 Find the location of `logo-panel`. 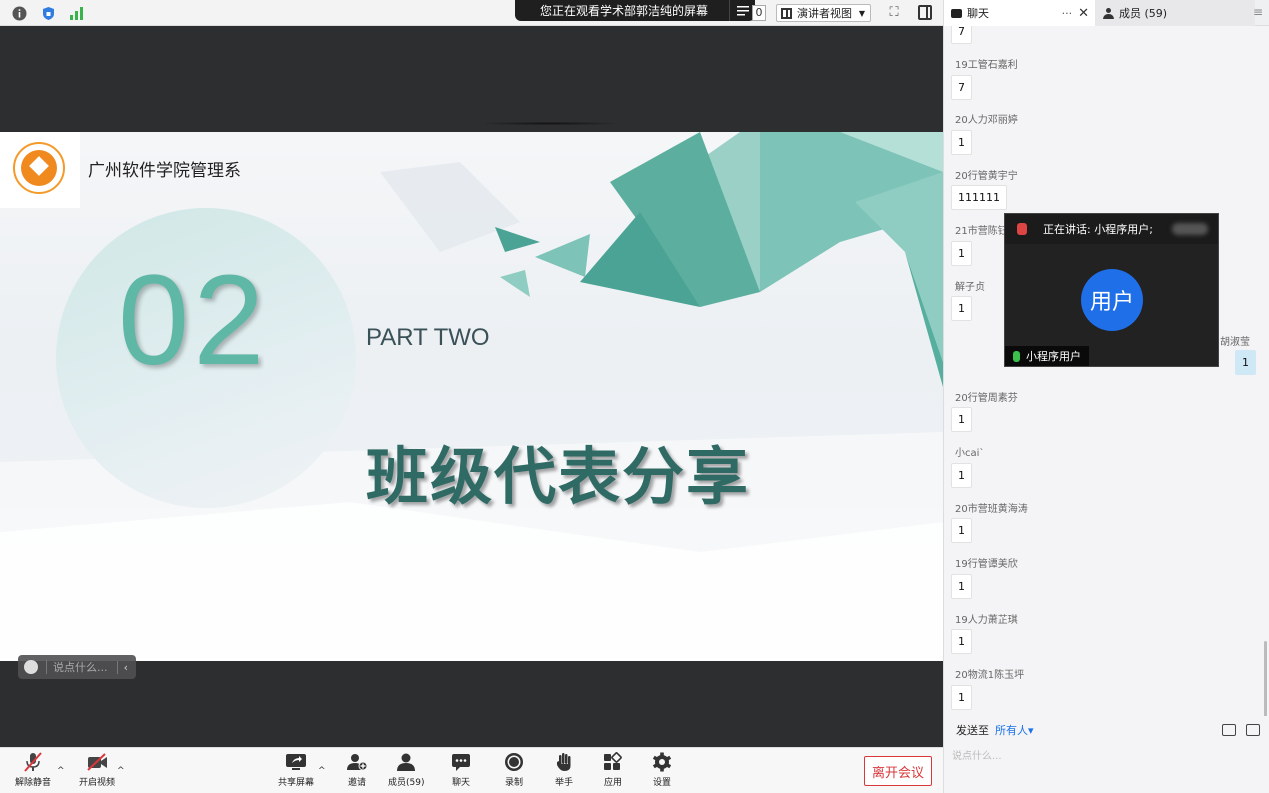

logo-panel is located at coordinates (40, 170).